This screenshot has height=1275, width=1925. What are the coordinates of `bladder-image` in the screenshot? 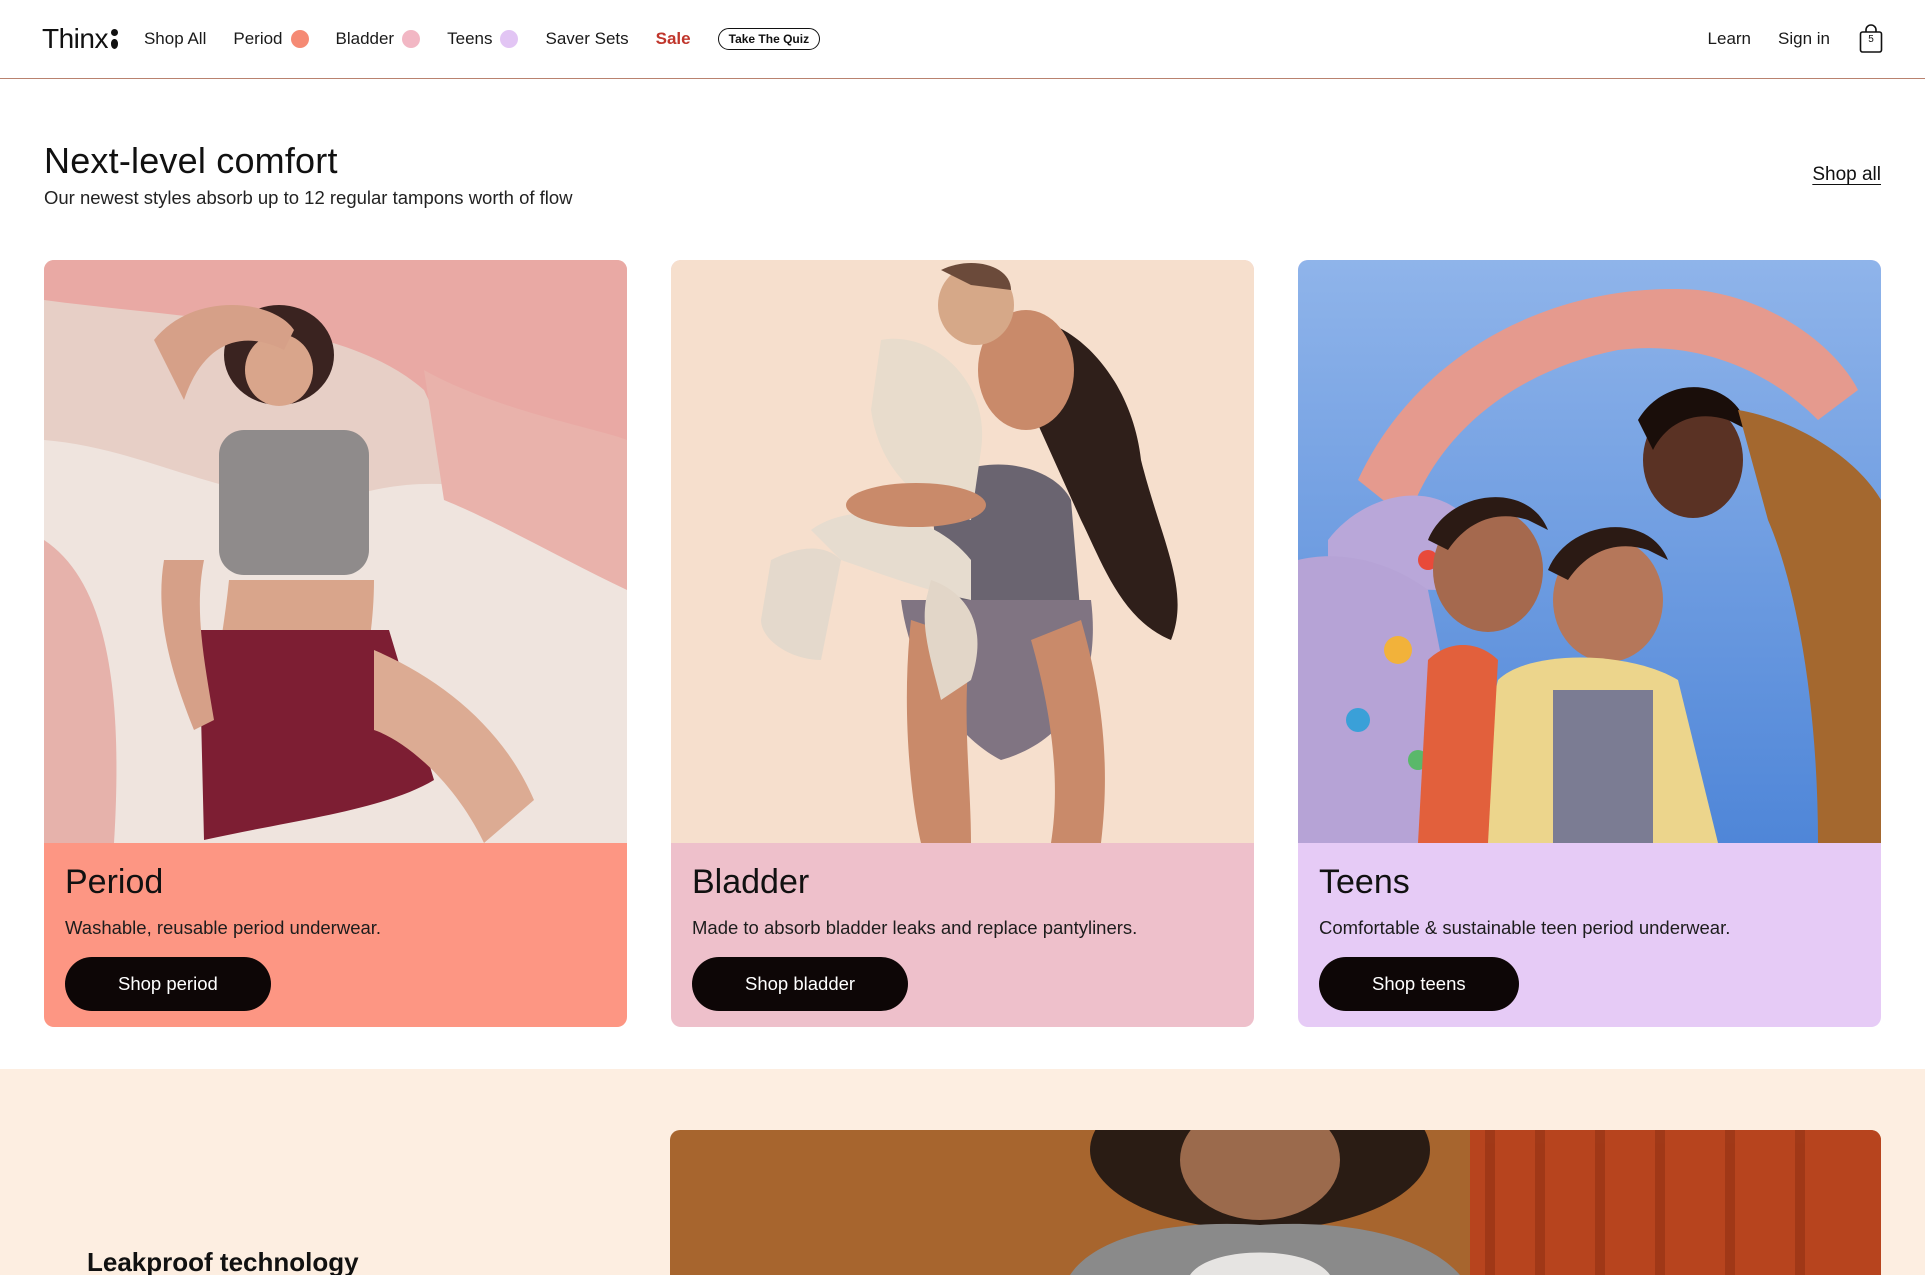 It's located at (962, 551).